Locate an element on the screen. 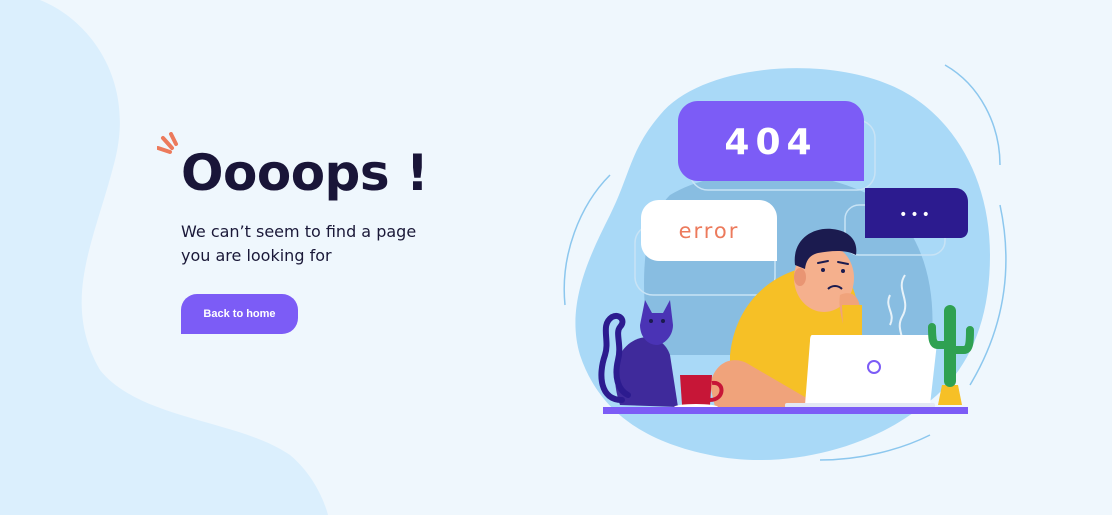 The height and width of the screenshot is (515, 1112). error-bubble: error is located at coordinates (709, 230).